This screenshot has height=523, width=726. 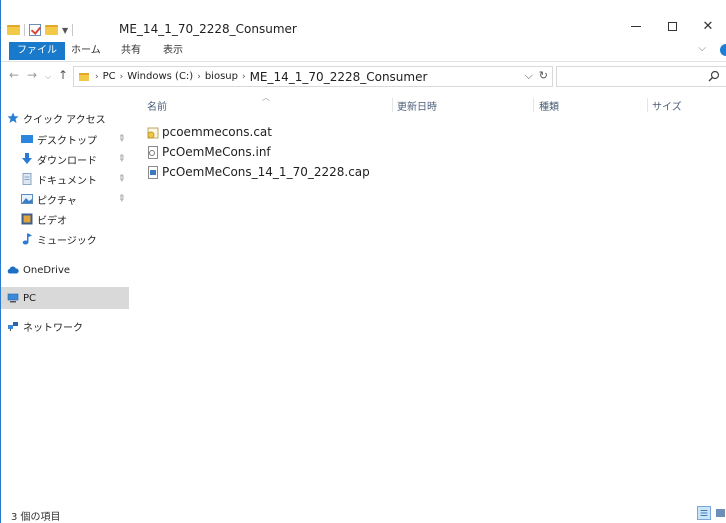 I want to click on maximize-icon, so click(x=672, y=26).